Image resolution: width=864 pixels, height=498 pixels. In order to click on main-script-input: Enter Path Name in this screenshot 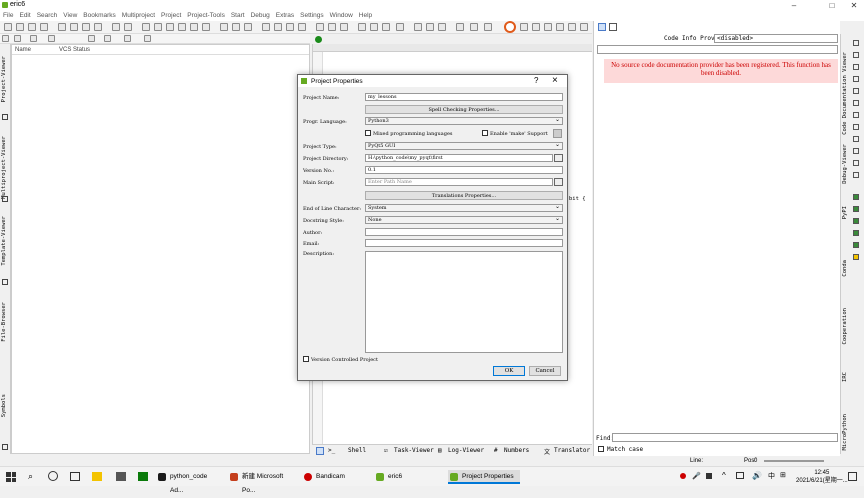, I will do `click(459, 182)`.